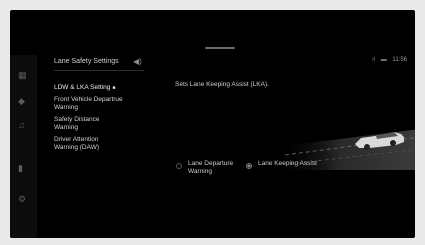  What do you see at coordinates (21, 101) in the screenshot?
I see `navigation-icon: ◆` at bounding box center [21, 101].